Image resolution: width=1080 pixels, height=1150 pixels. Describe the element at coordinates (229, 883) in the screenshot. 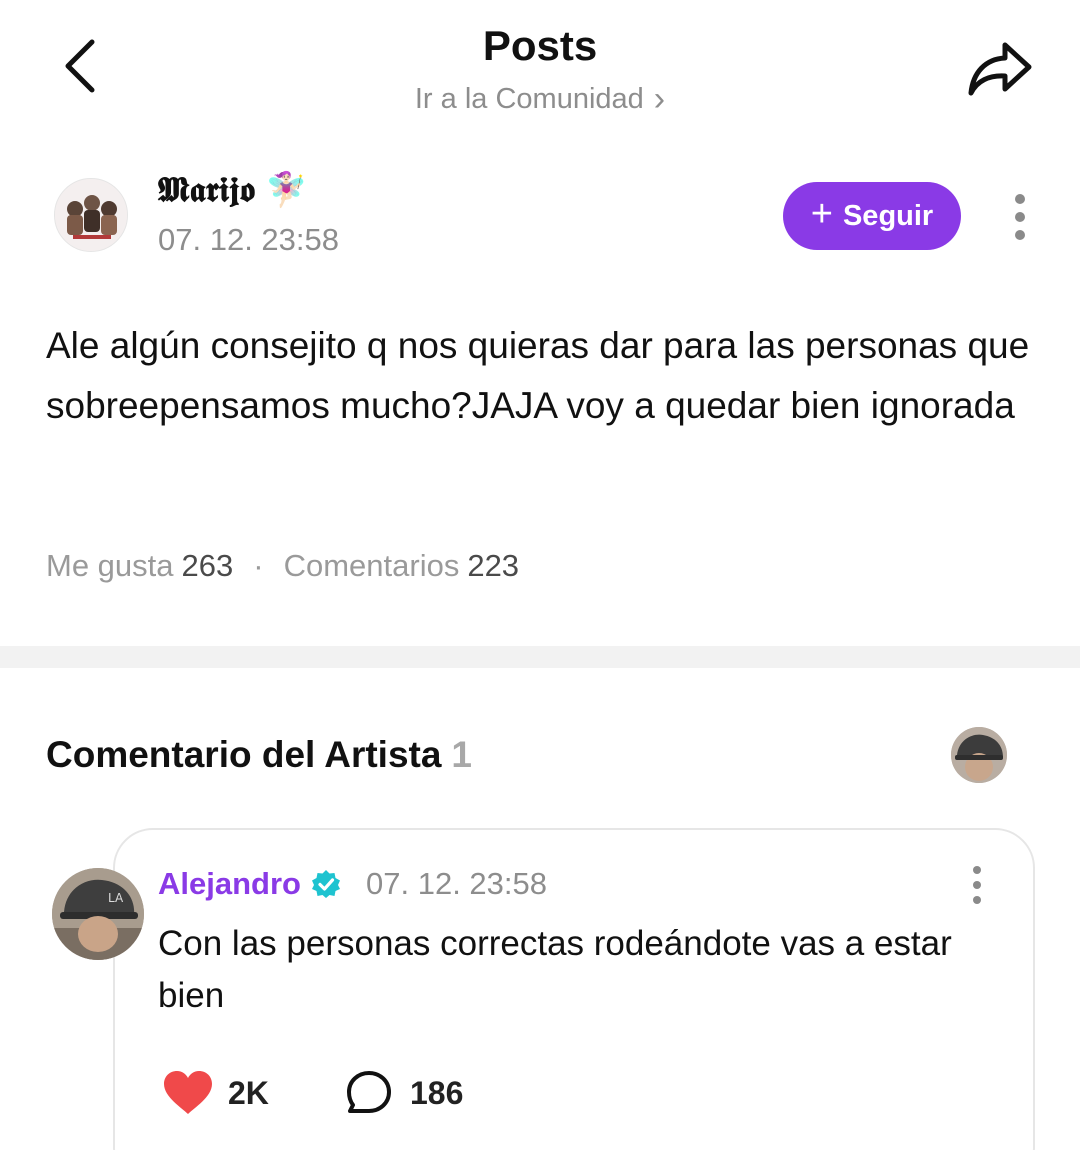

I see `comment-author-name: Alejandro` at that location.